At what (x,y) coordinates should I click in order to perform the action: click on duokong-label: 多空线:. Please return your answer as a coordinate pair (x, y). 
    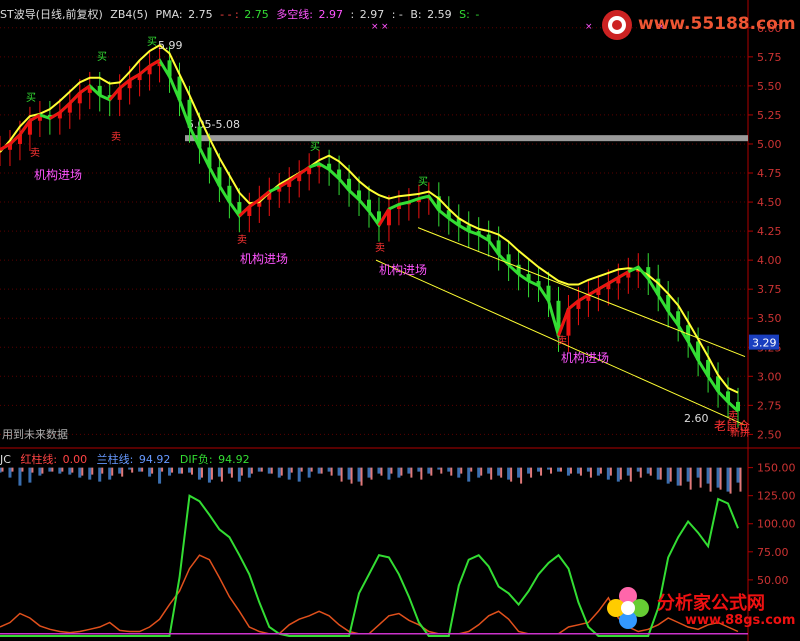
    Looking at the image, I should click on (294, 14).